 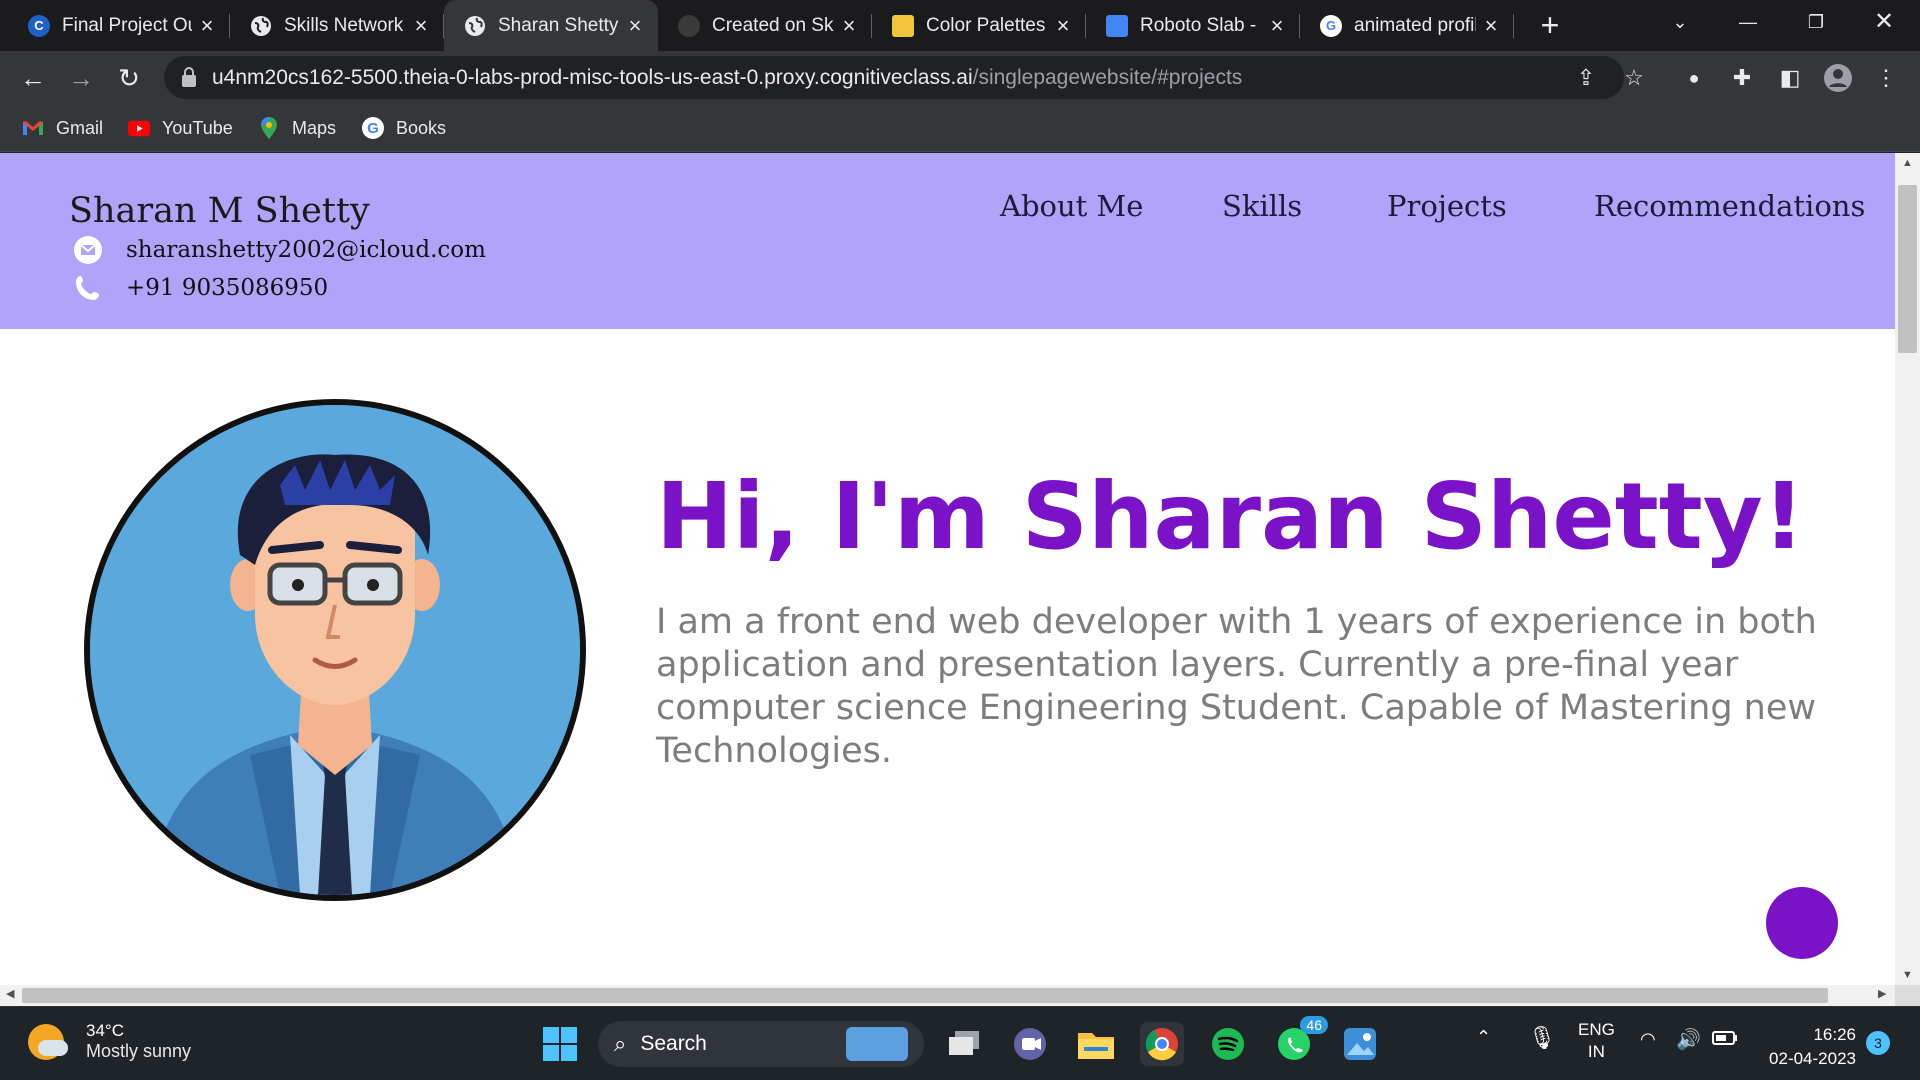 What do you see at coordinates (1483, 1037) in the screenshot?
I see `show-hidden-icons-chevron: ⌃` at bounding box center [1483, 1037].